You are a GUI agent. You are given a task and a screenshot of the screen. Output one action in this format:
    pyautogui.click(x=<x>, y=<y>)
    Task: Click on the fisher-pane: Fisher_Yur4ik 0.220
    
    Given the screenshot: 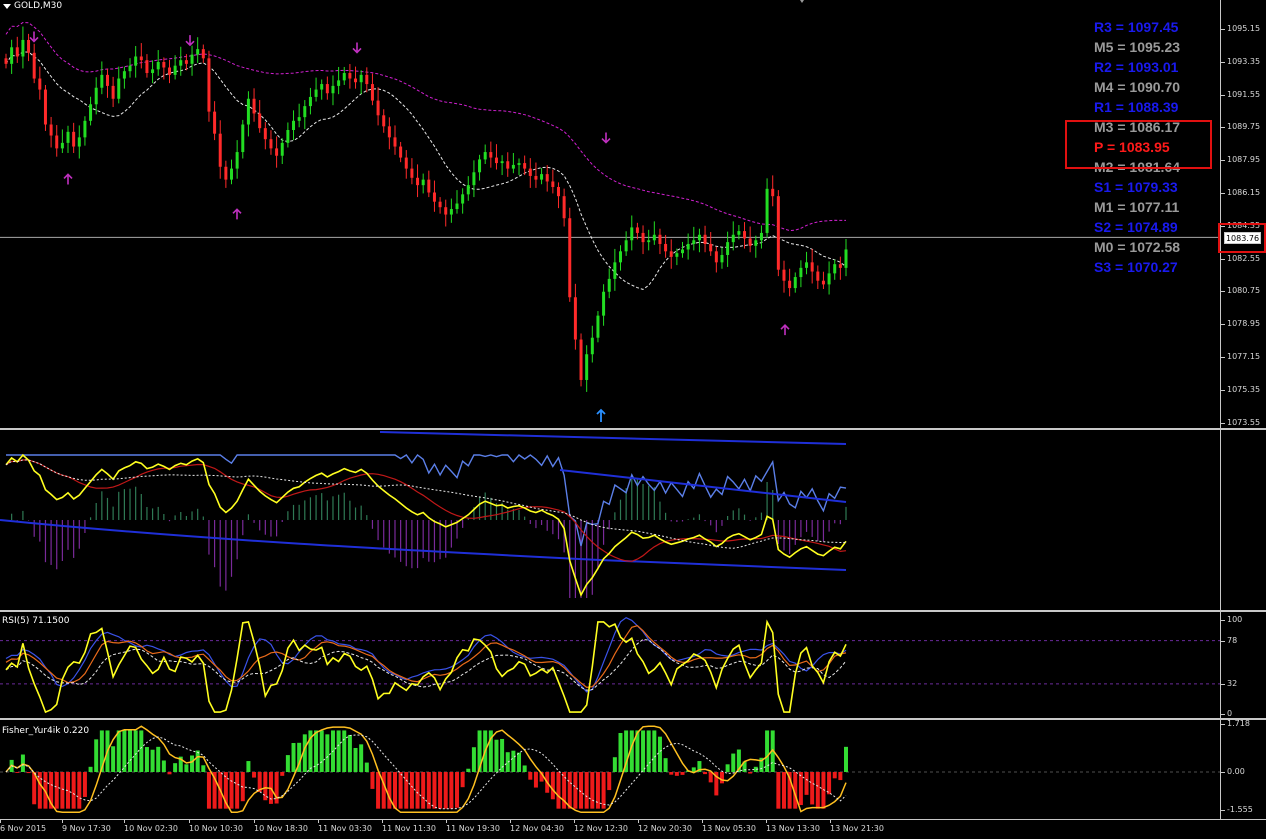 What is the action you would take?
    pyautogui.click(x=610, y=769)
    